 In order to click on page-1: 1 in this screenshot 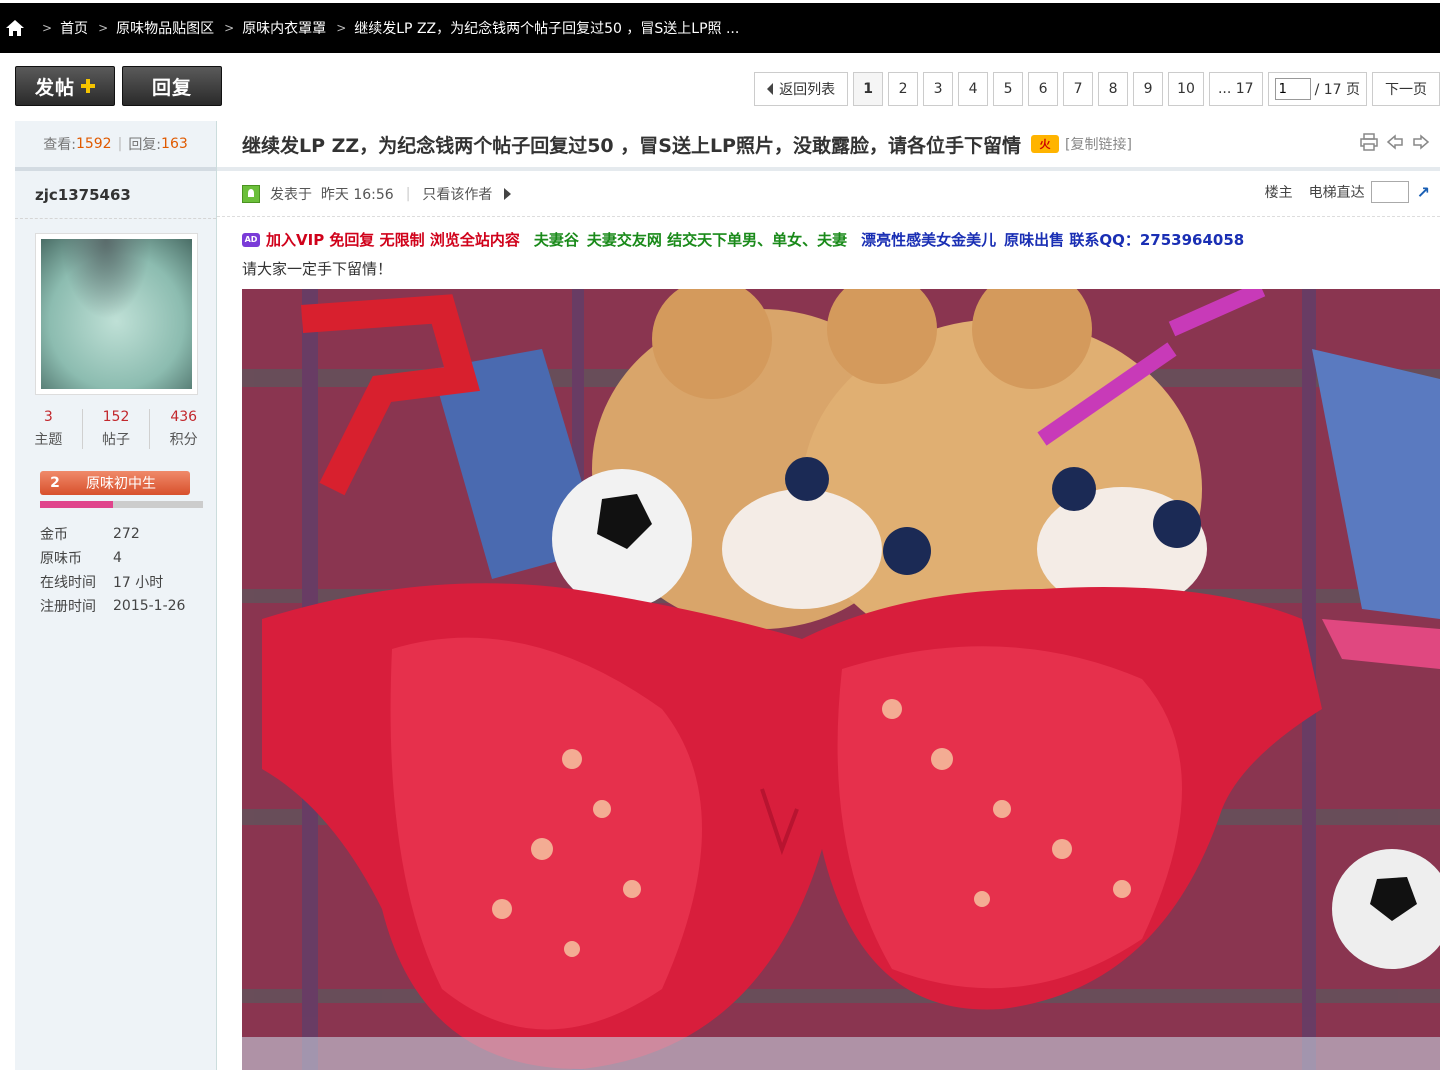, I will do `click(868, 89)`.